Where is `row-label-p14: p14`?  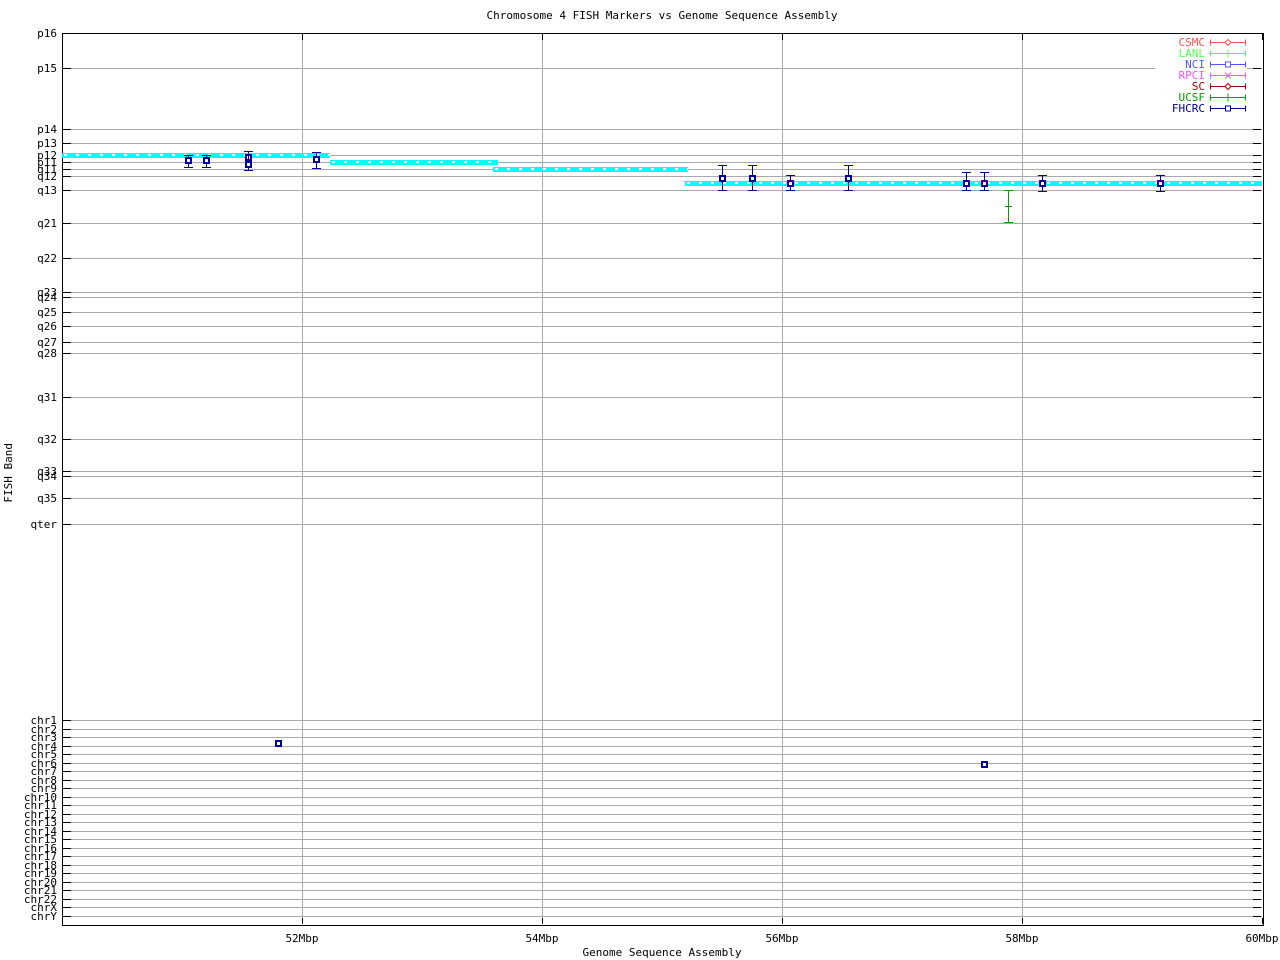 row-label-p14: p14 is located at coordinates (47, 129).